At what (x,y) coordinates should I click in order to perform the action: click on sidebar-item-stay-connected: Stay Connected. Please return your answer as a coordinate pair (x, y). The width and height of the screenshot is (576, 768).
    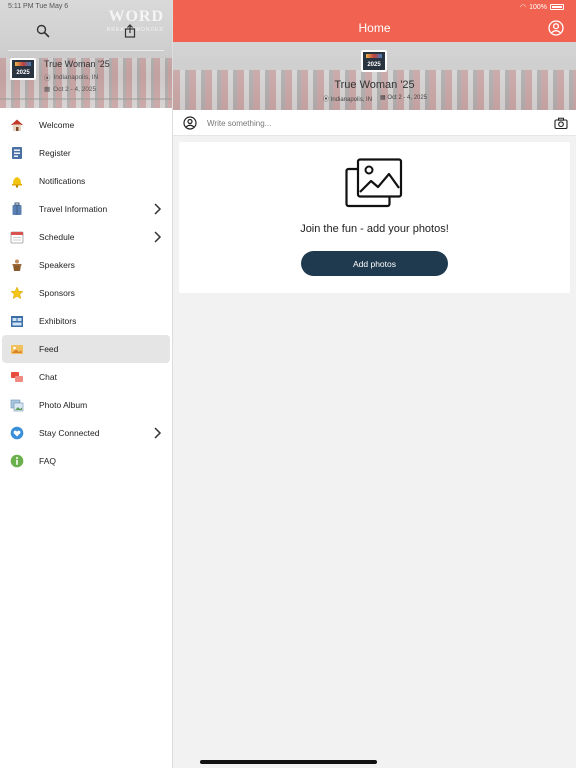
    Looking at the image, I should click on (86, 433).